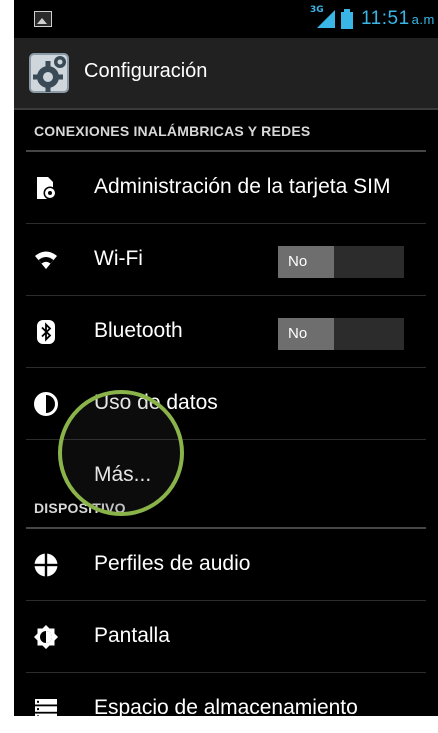 The height and width of the screenshot is (733, 438). Describe the element at coordinates (226, 260) in the screenshot. I see `settings-item-wifi: Wi-Fi No` at that location.